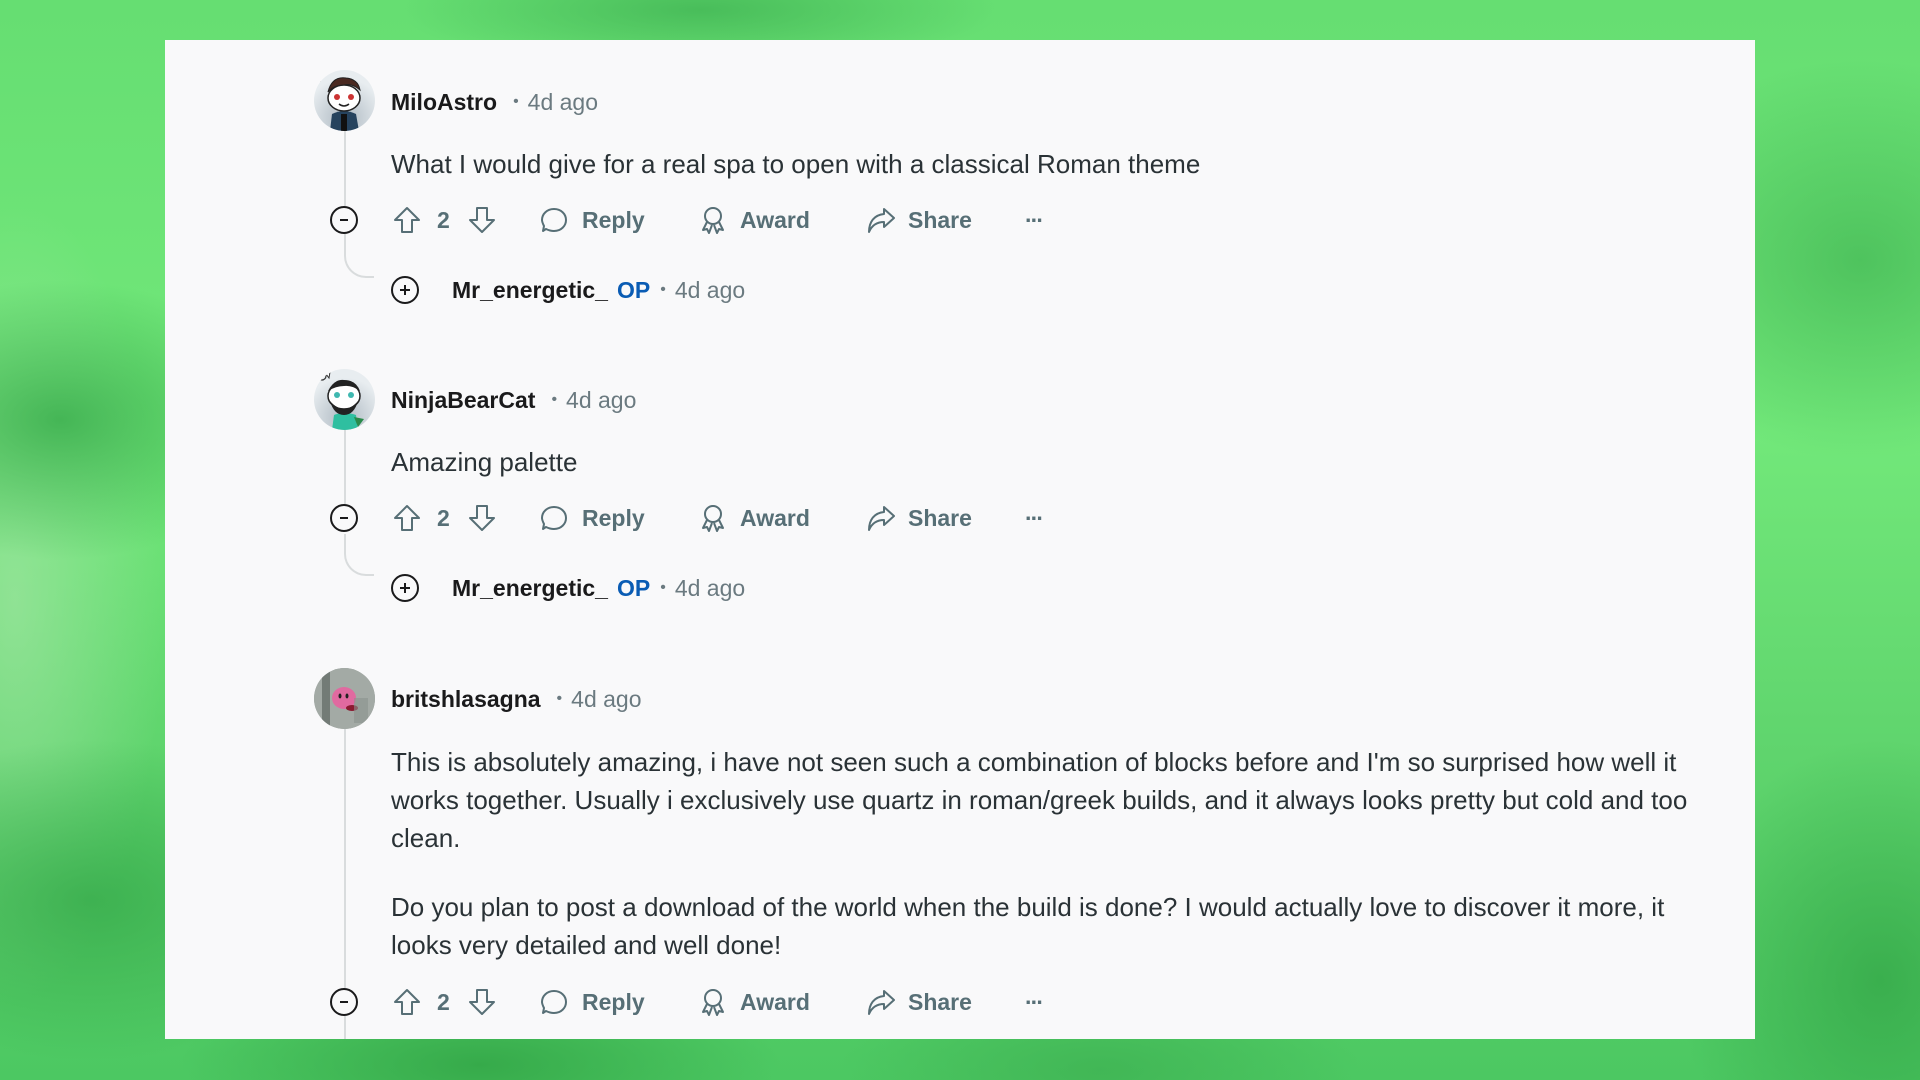  I want to click on username: MiloAstro, so click(444, 102).